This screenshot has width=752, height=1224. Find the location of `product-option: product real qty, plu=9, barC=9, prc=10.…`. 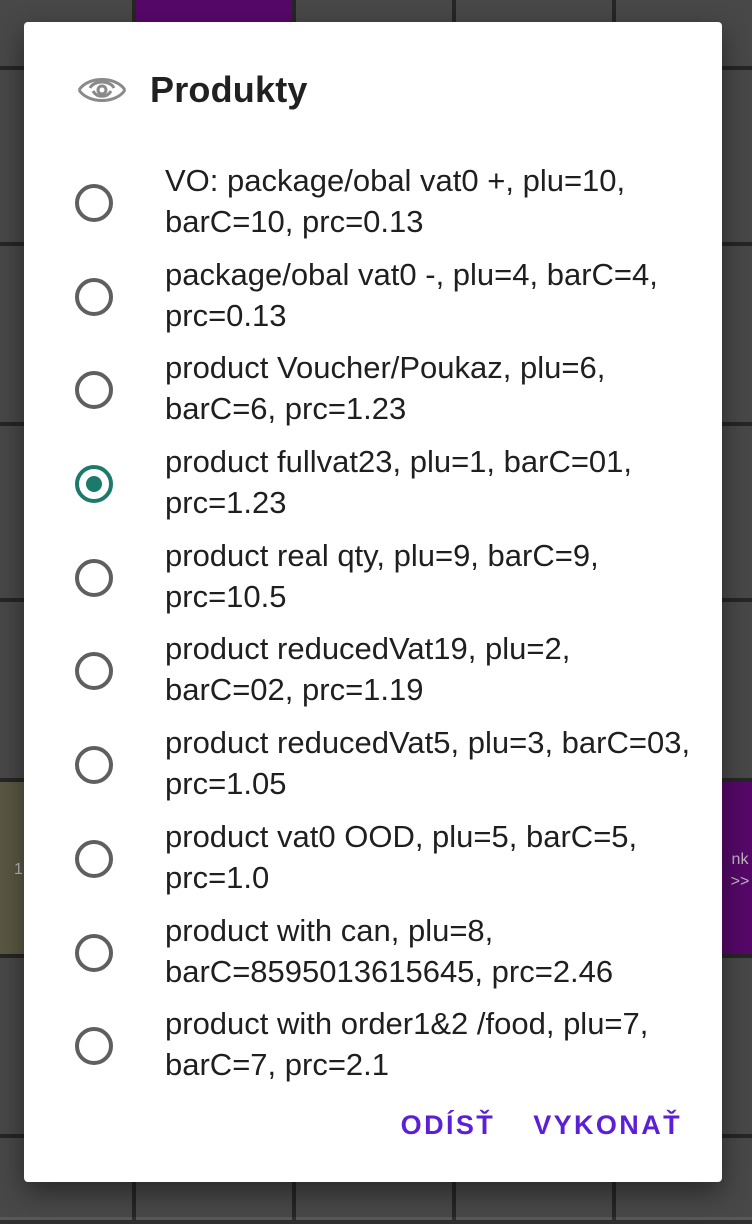

product-option: product real qty, plu=9, barC=9, prc=10.… is located at coordinates (373, 568).